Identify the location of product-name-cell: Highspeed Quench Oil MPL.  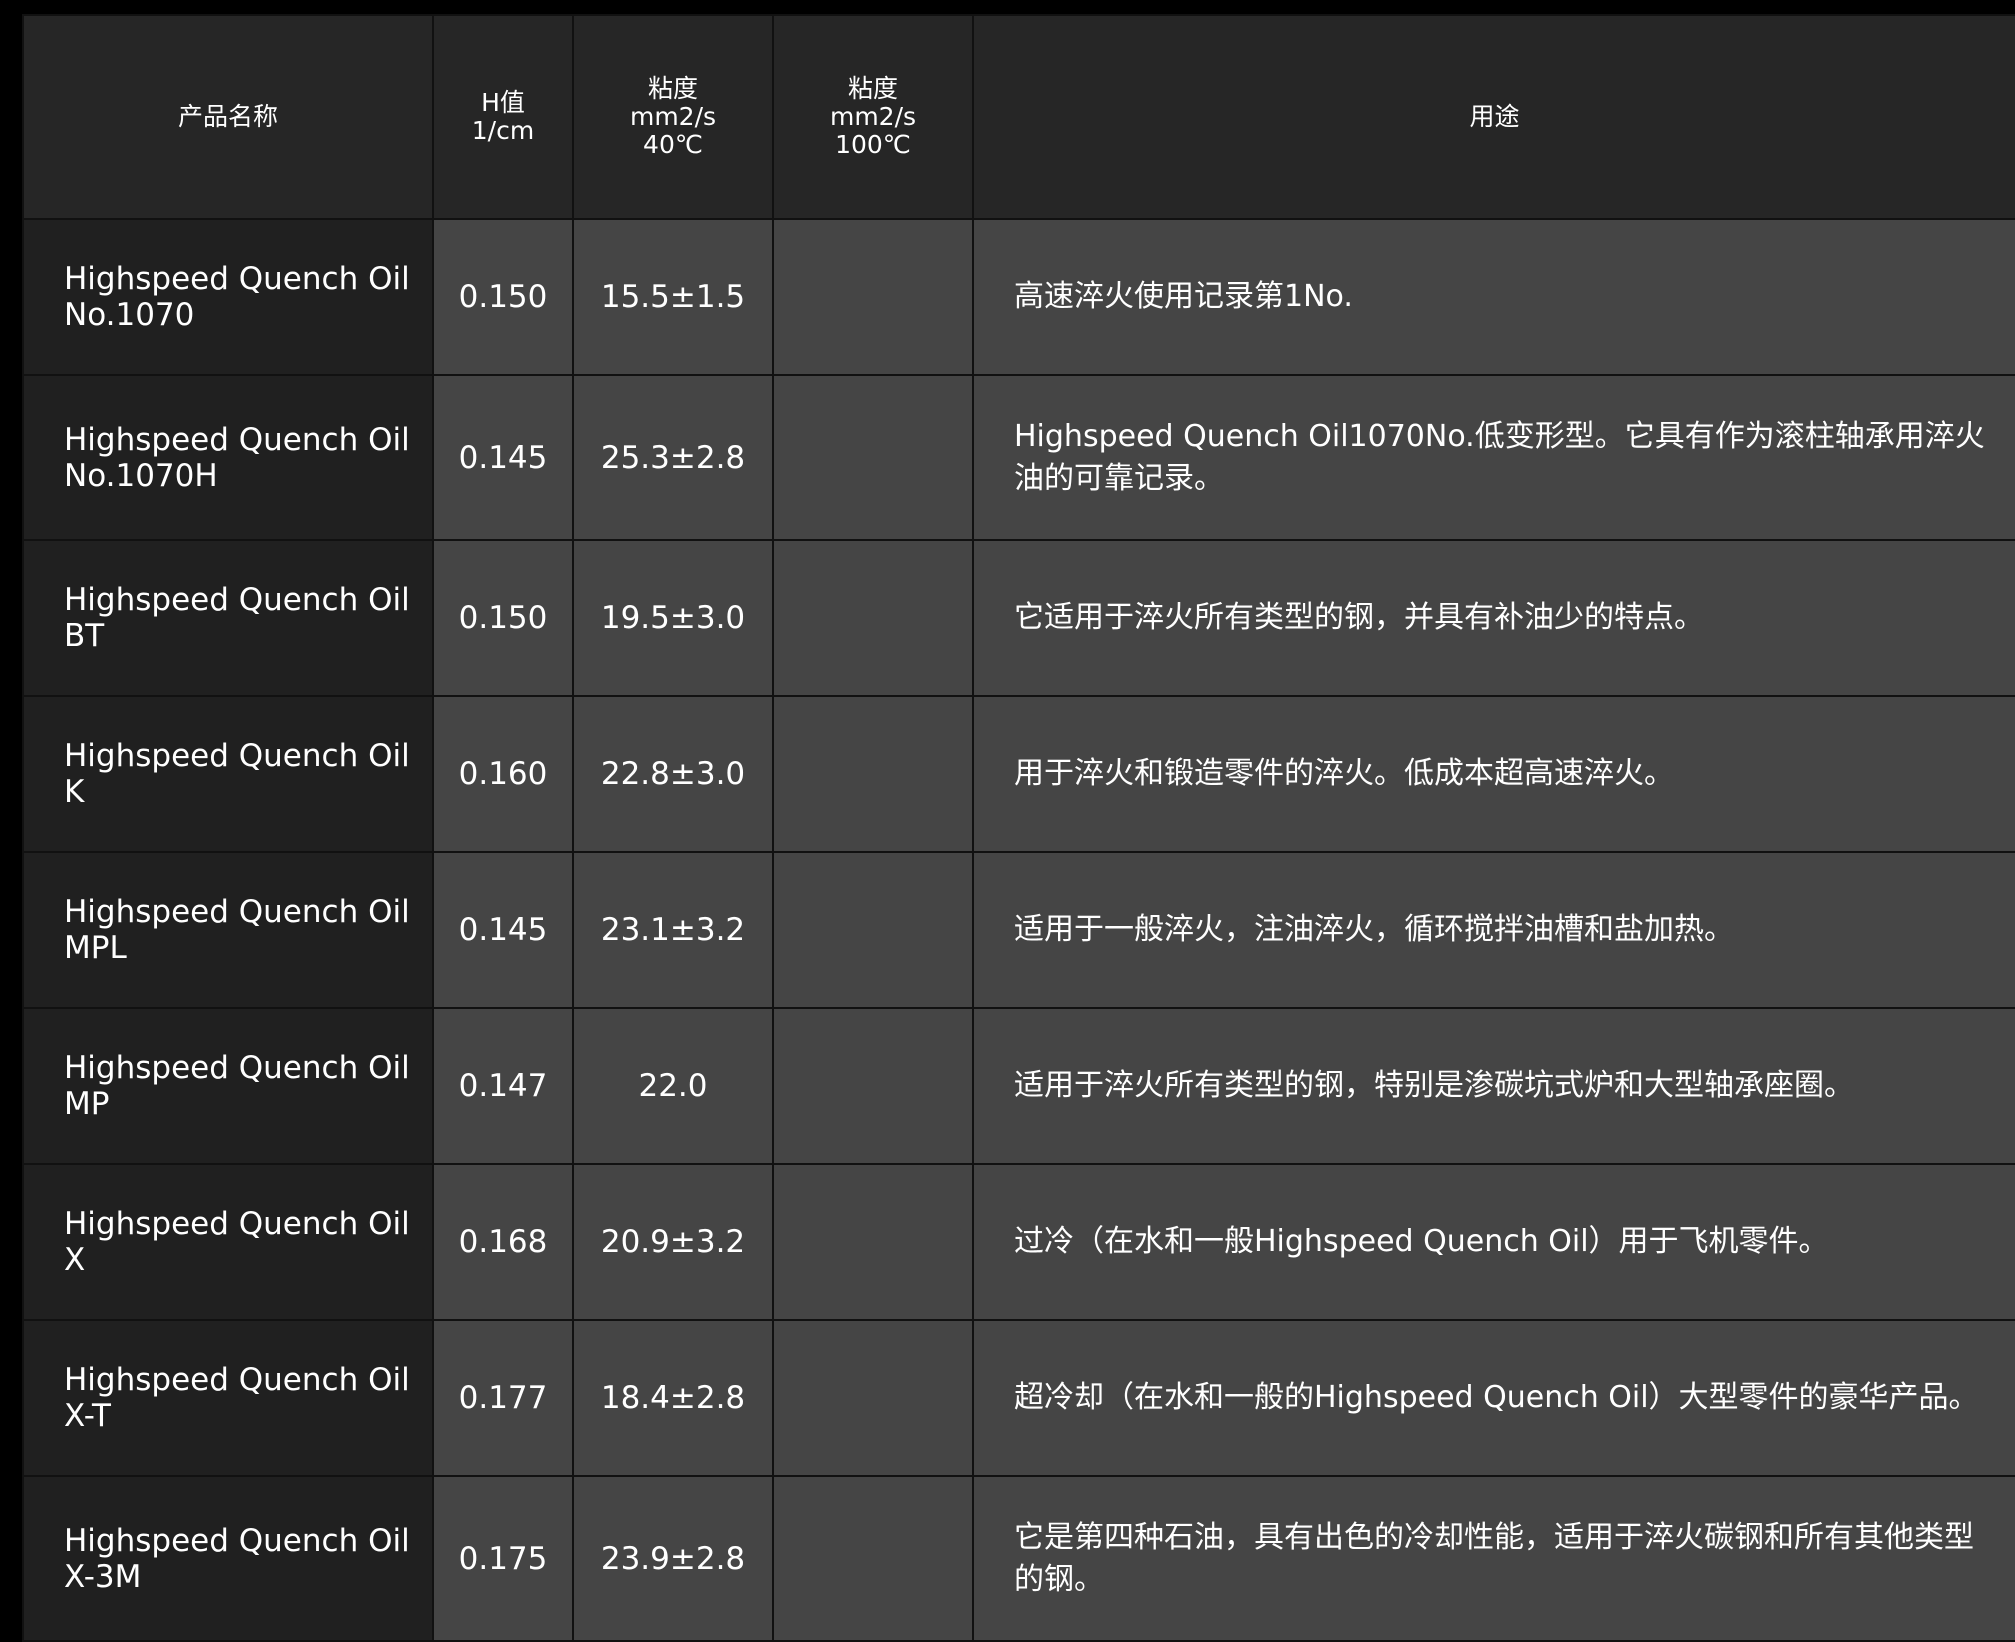
(228, 930).